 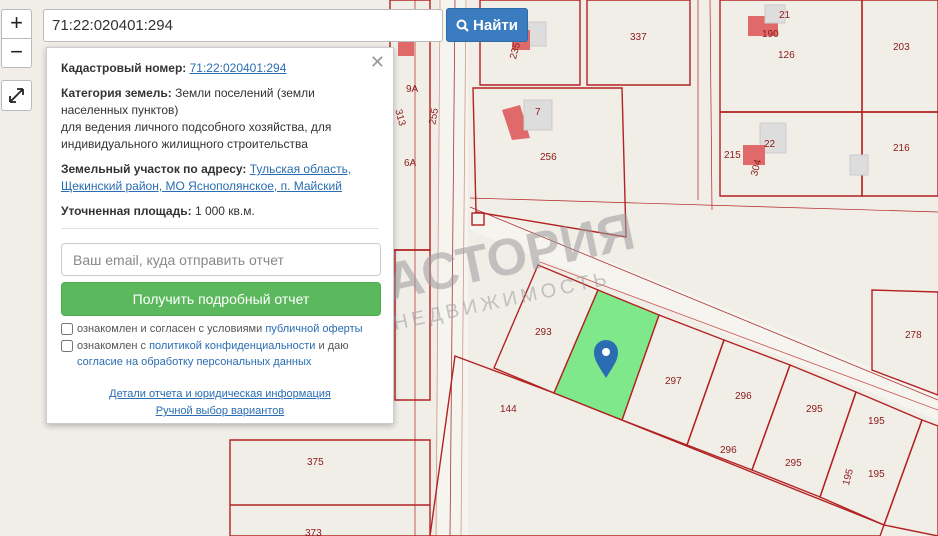 What do you see at coordinates (16, 24) in the screenshot?
I see `zoom-in-button: +` at bounding box center [16, 24].